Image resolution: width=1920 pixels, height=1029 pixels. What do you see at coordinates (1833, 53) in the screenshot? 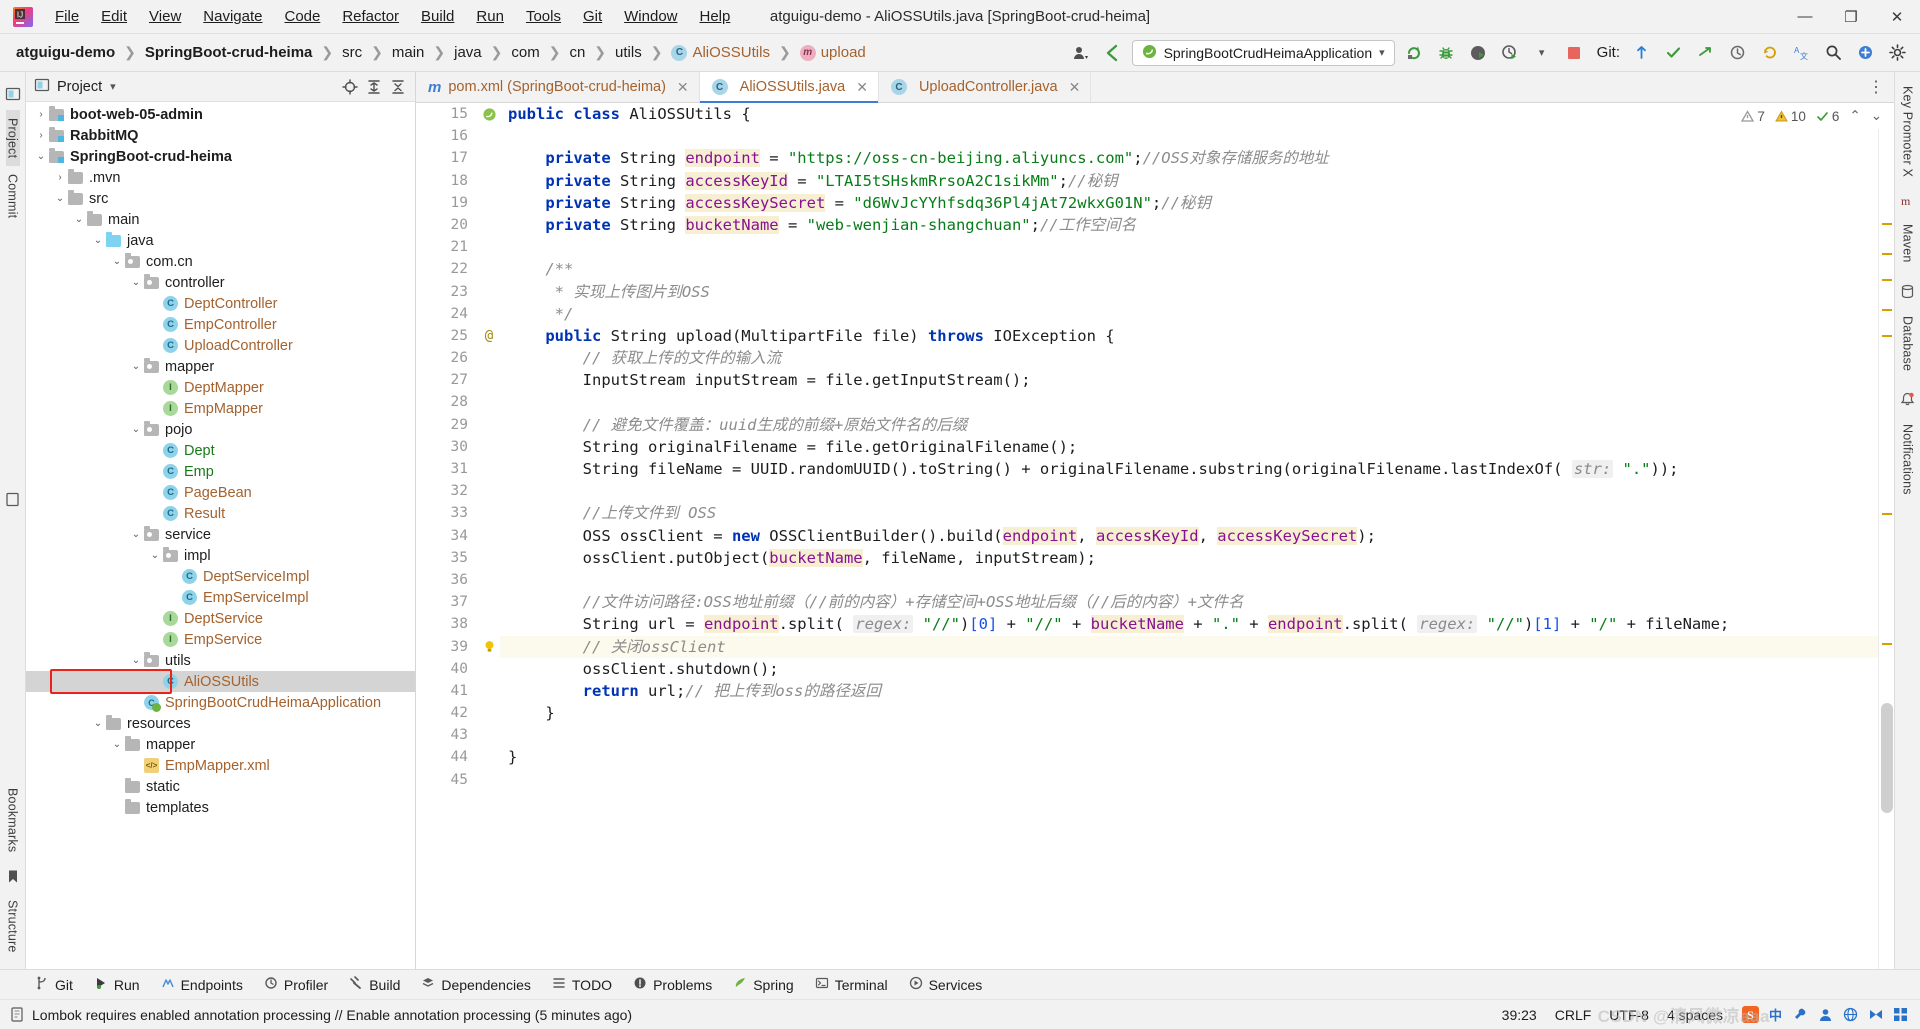
I see `search-icon` at bounding box center [1833, 53].